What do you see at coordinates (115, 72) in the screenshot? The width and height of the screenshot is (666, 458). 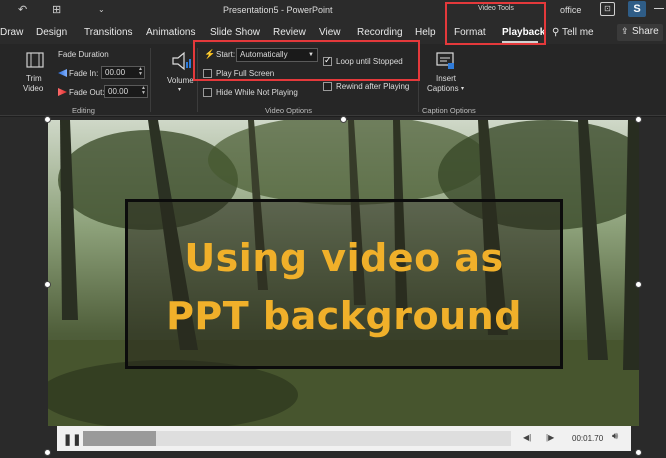 I see `fade-in-value: 00.00` at bounding box center [115, 72].